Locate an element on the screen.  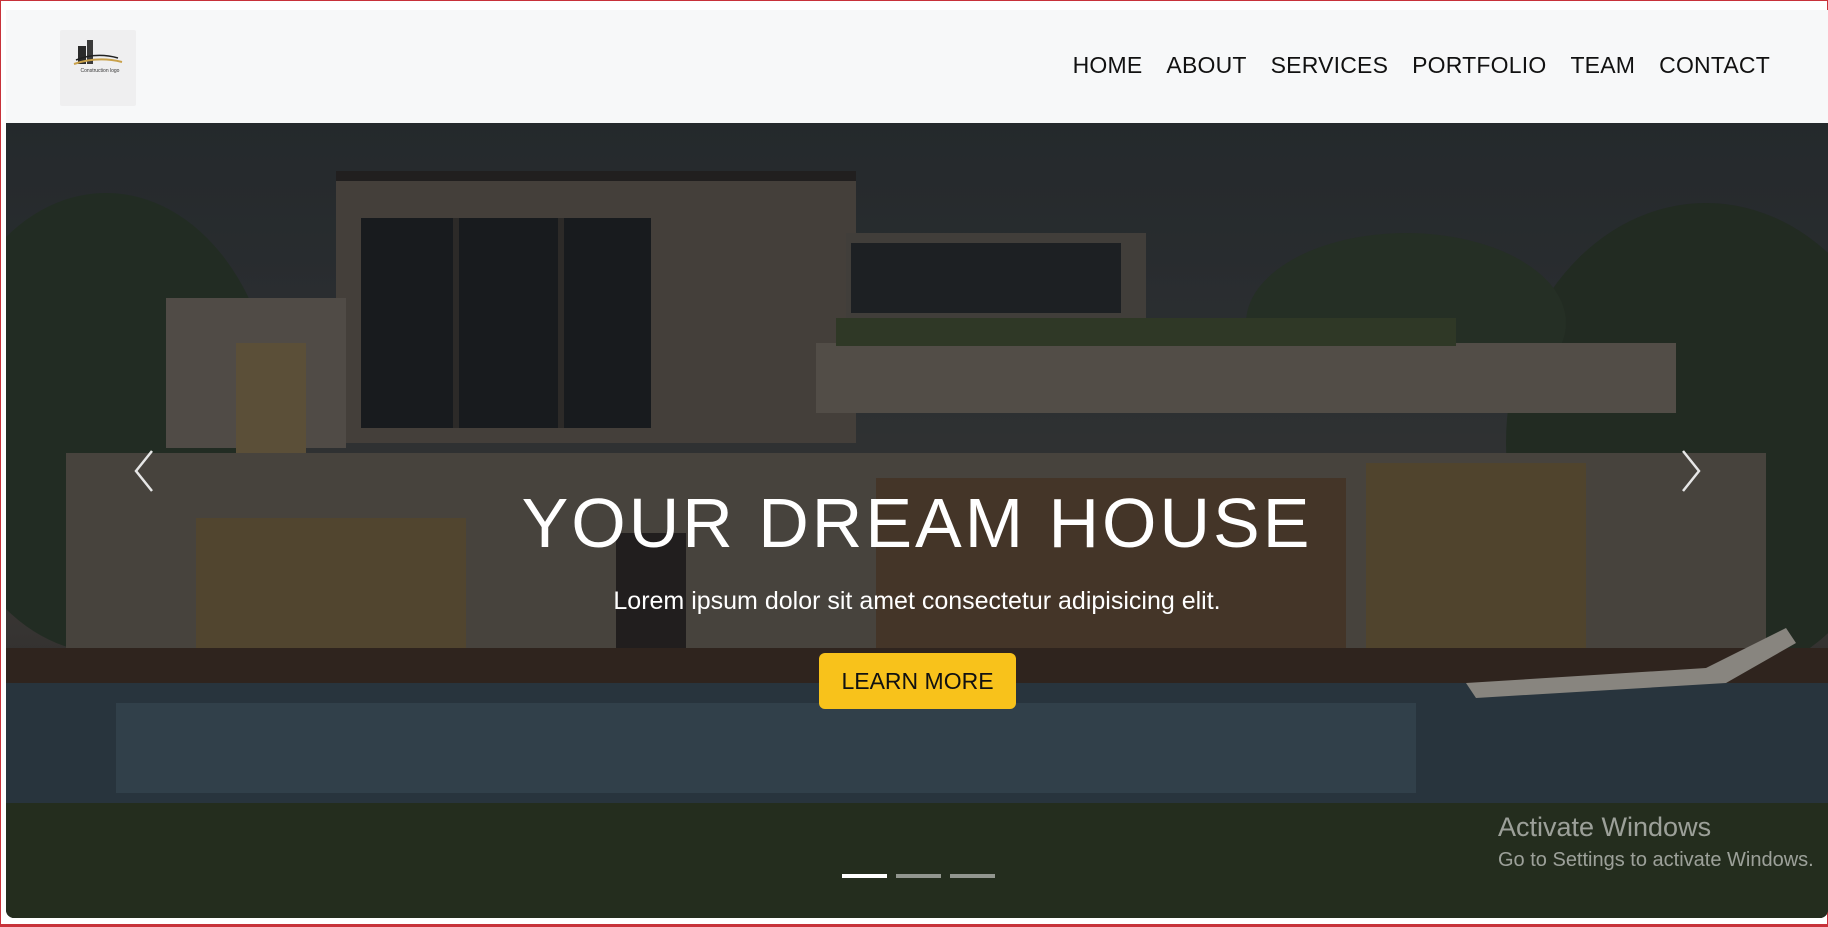
nav-team-link: TEAM is located at coordinates (1602, 65).